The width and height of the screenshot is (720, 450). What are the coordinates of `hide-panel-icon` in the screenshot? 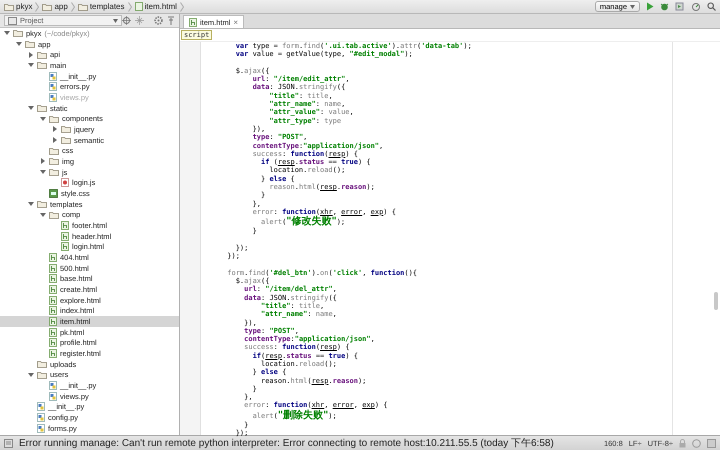 It's located at (171, 20).